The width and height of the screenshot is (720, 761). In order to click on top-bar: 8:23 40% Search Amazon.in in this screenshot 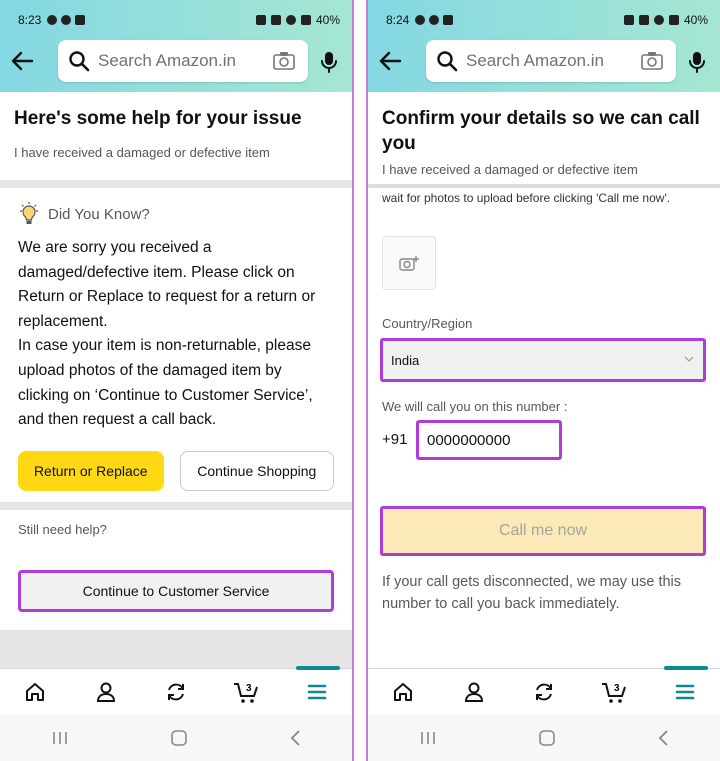, I will do `click(176, 46)`.